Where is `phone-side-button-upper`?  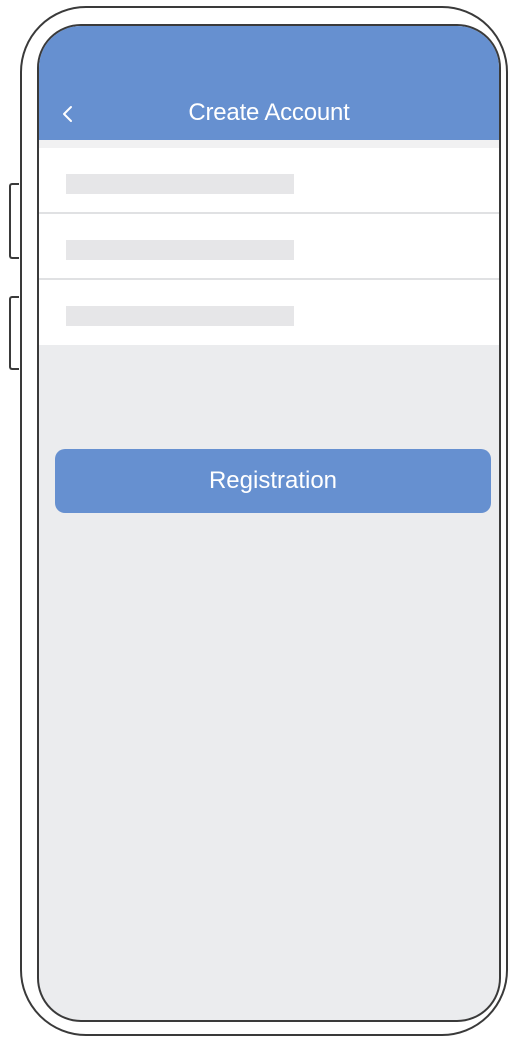
phone-side-button-upper is located at coordinates (14, 221).